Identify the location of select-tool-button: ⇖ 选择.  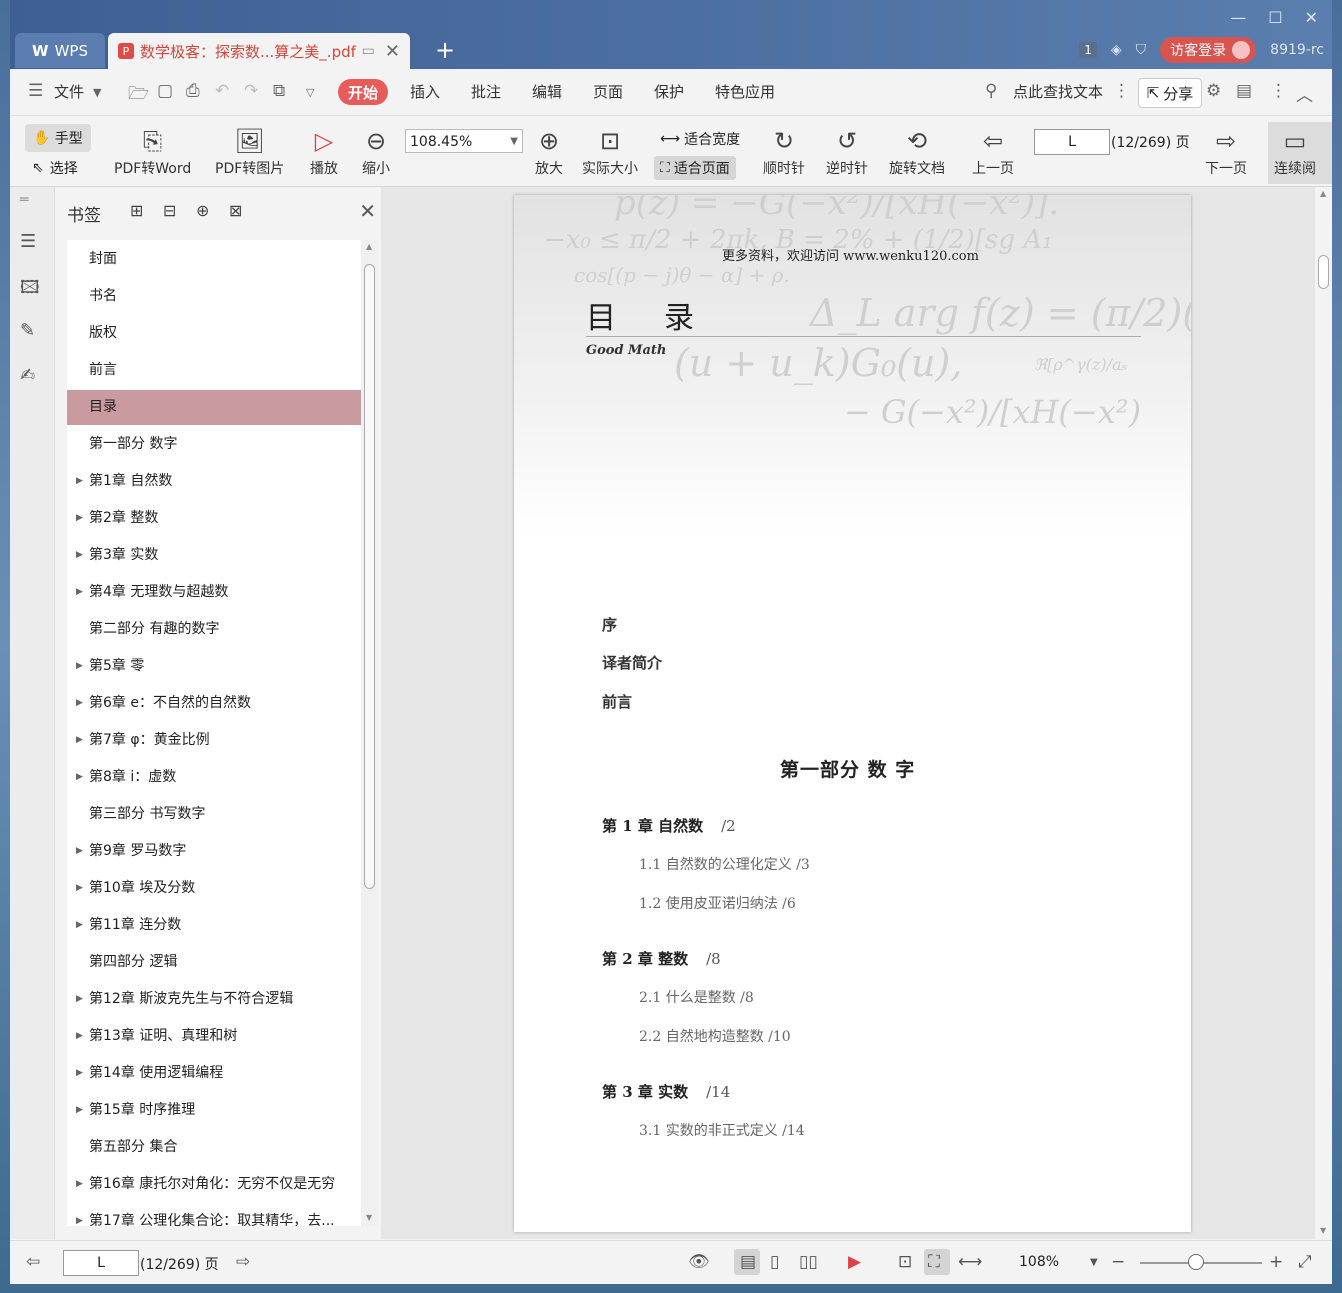
(55, 168).